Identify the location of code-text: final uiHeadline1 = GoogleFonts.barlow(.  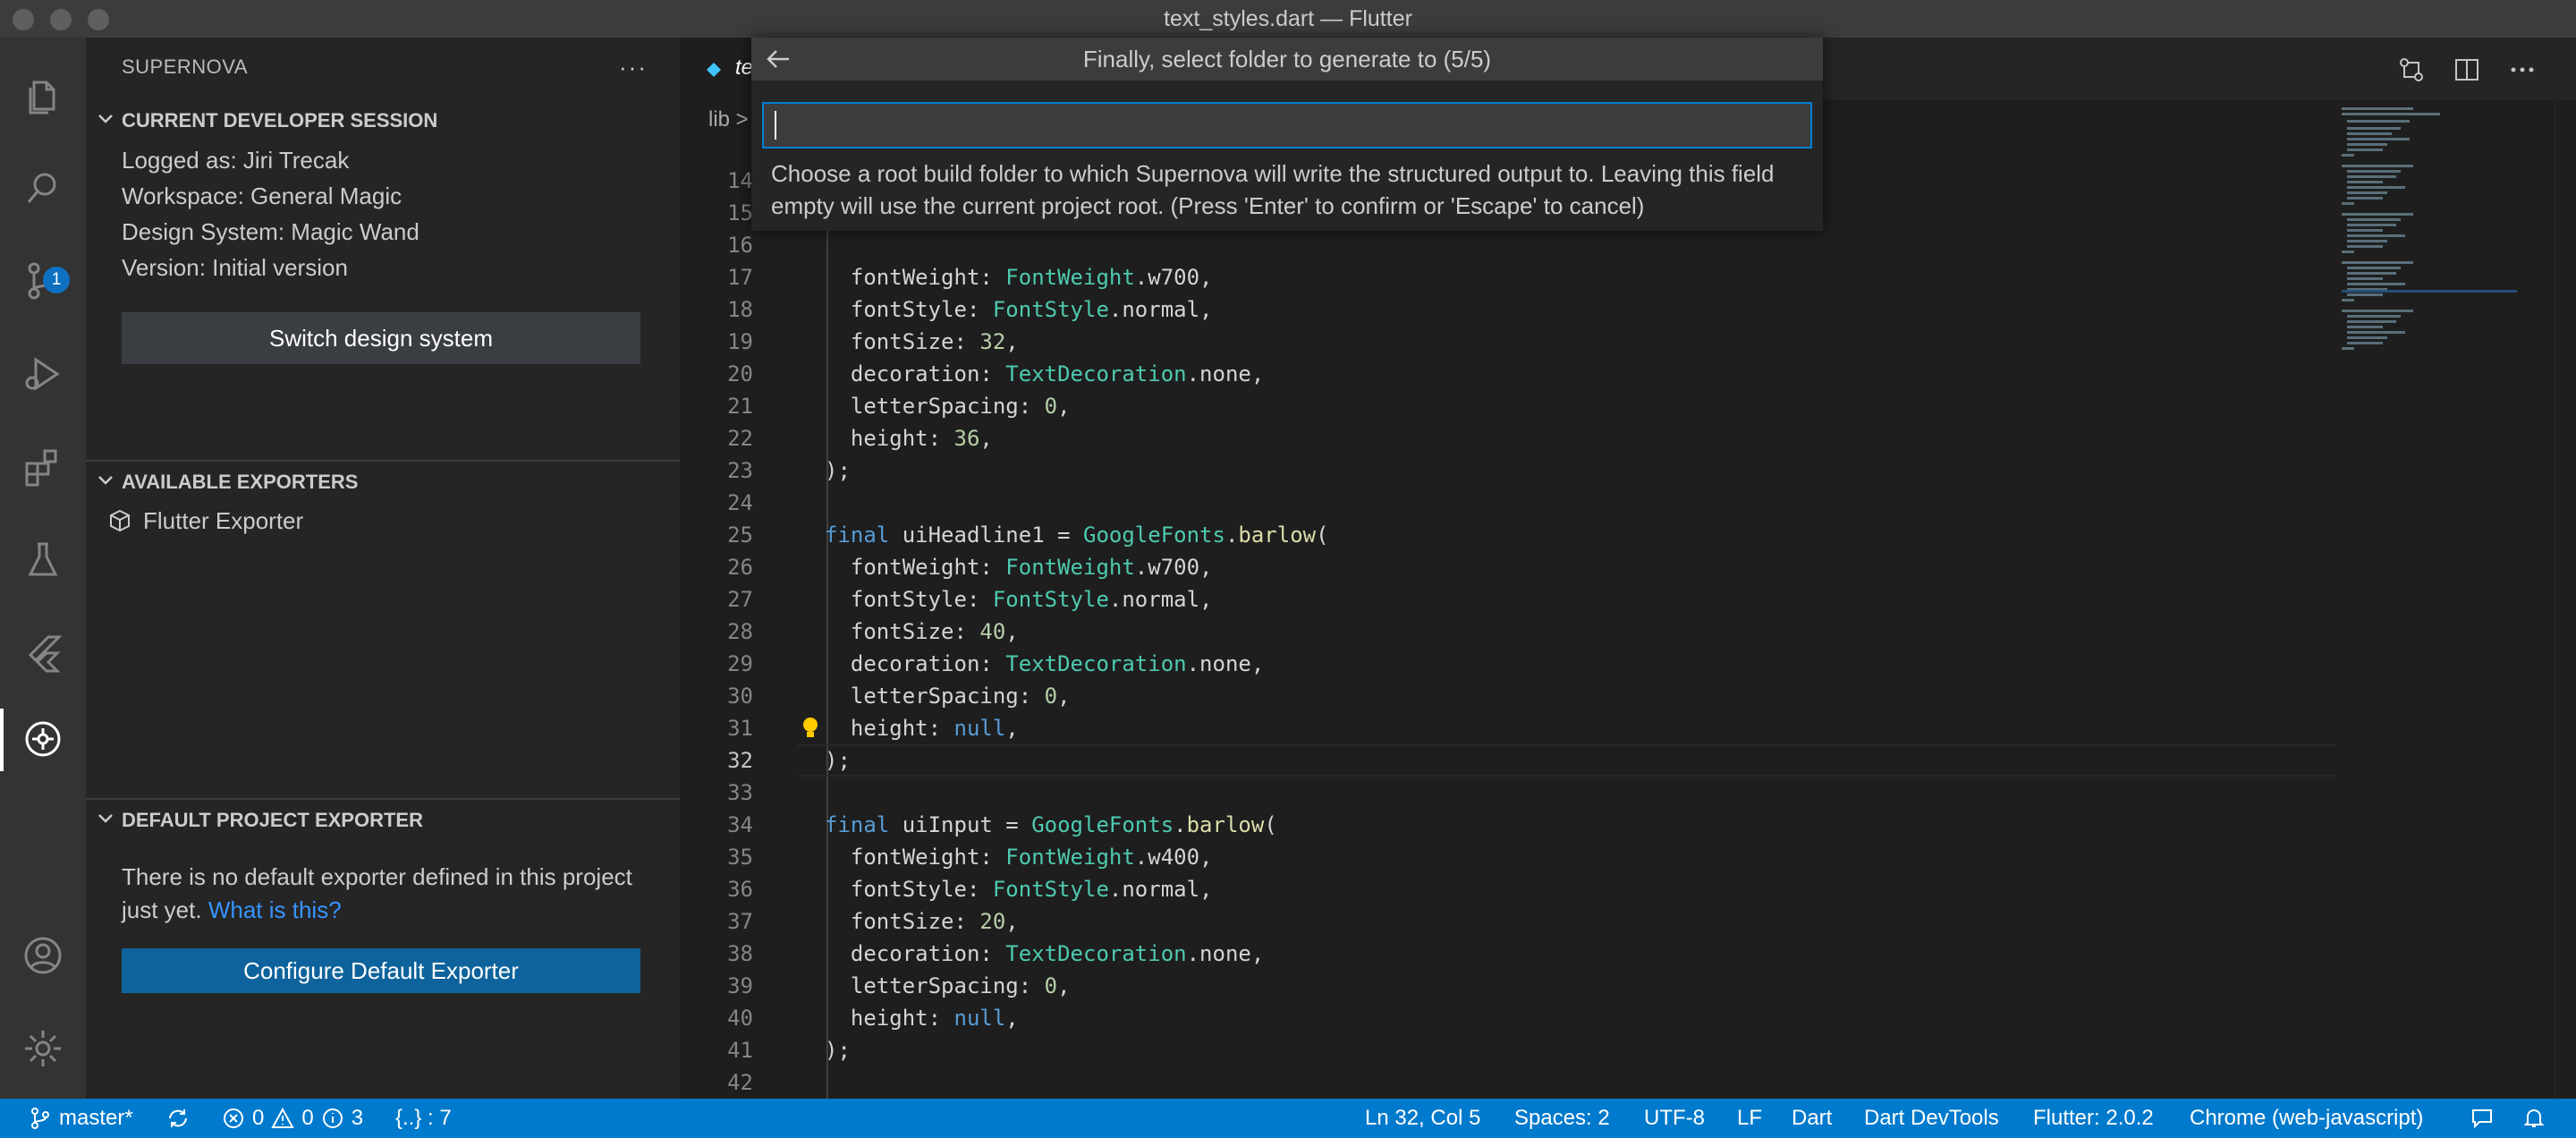
(1077, 535).